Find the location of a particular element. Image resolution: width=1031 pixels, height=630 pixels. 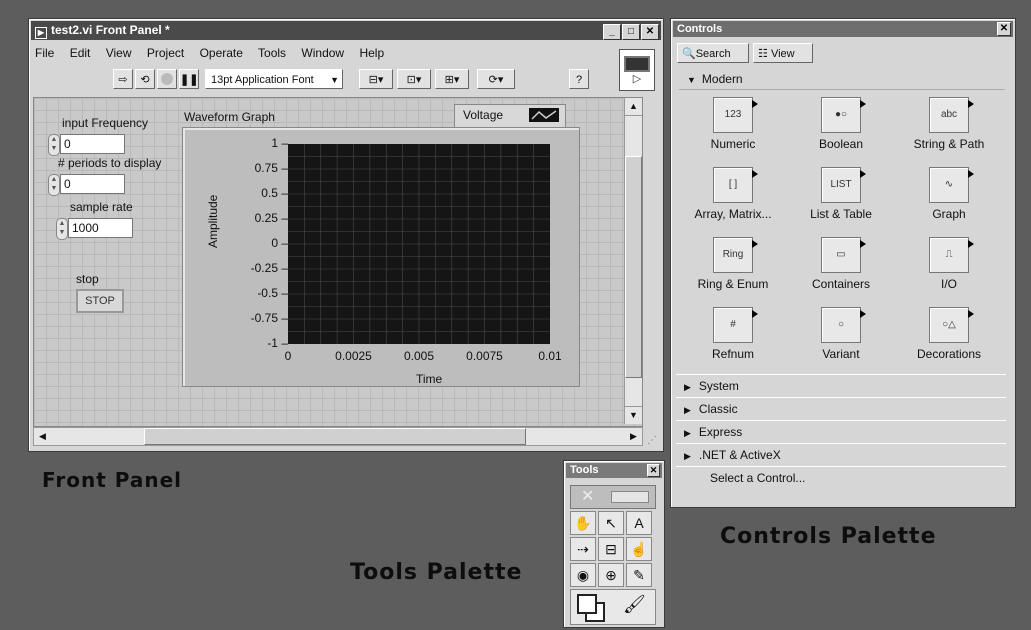

periods-label: # periods to display is located at coordinates (110, 163).